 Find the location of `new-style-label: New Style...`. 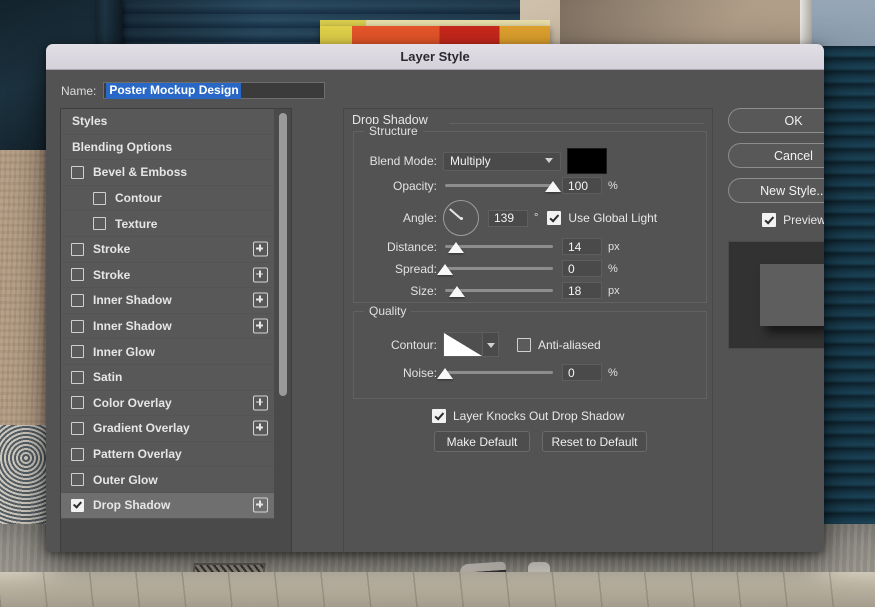

new-style-label: New Style... is located at coordinates (792, 190).